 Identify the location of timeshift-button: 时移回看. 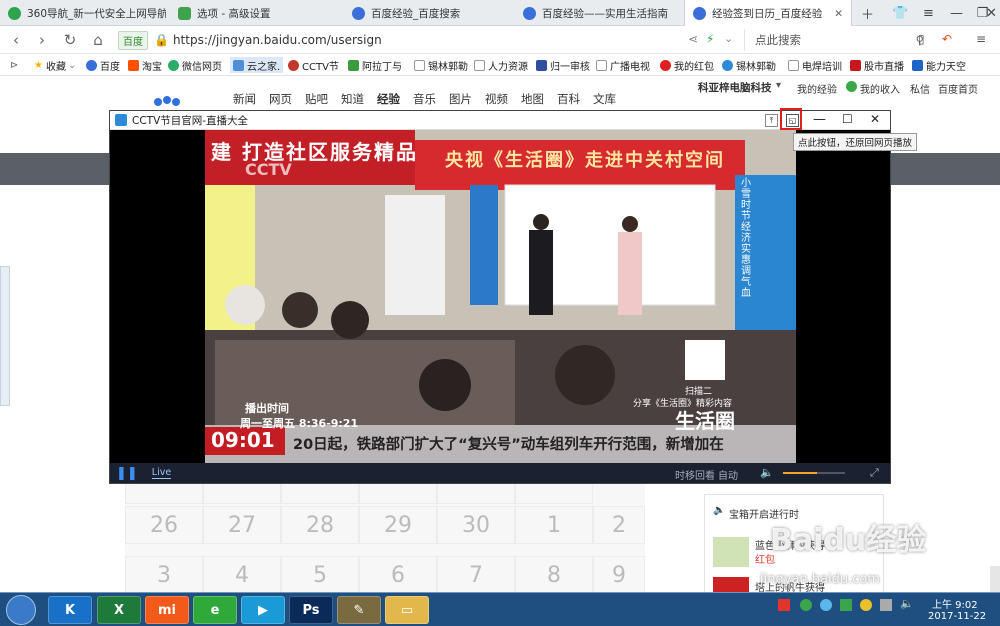
(695, 474).